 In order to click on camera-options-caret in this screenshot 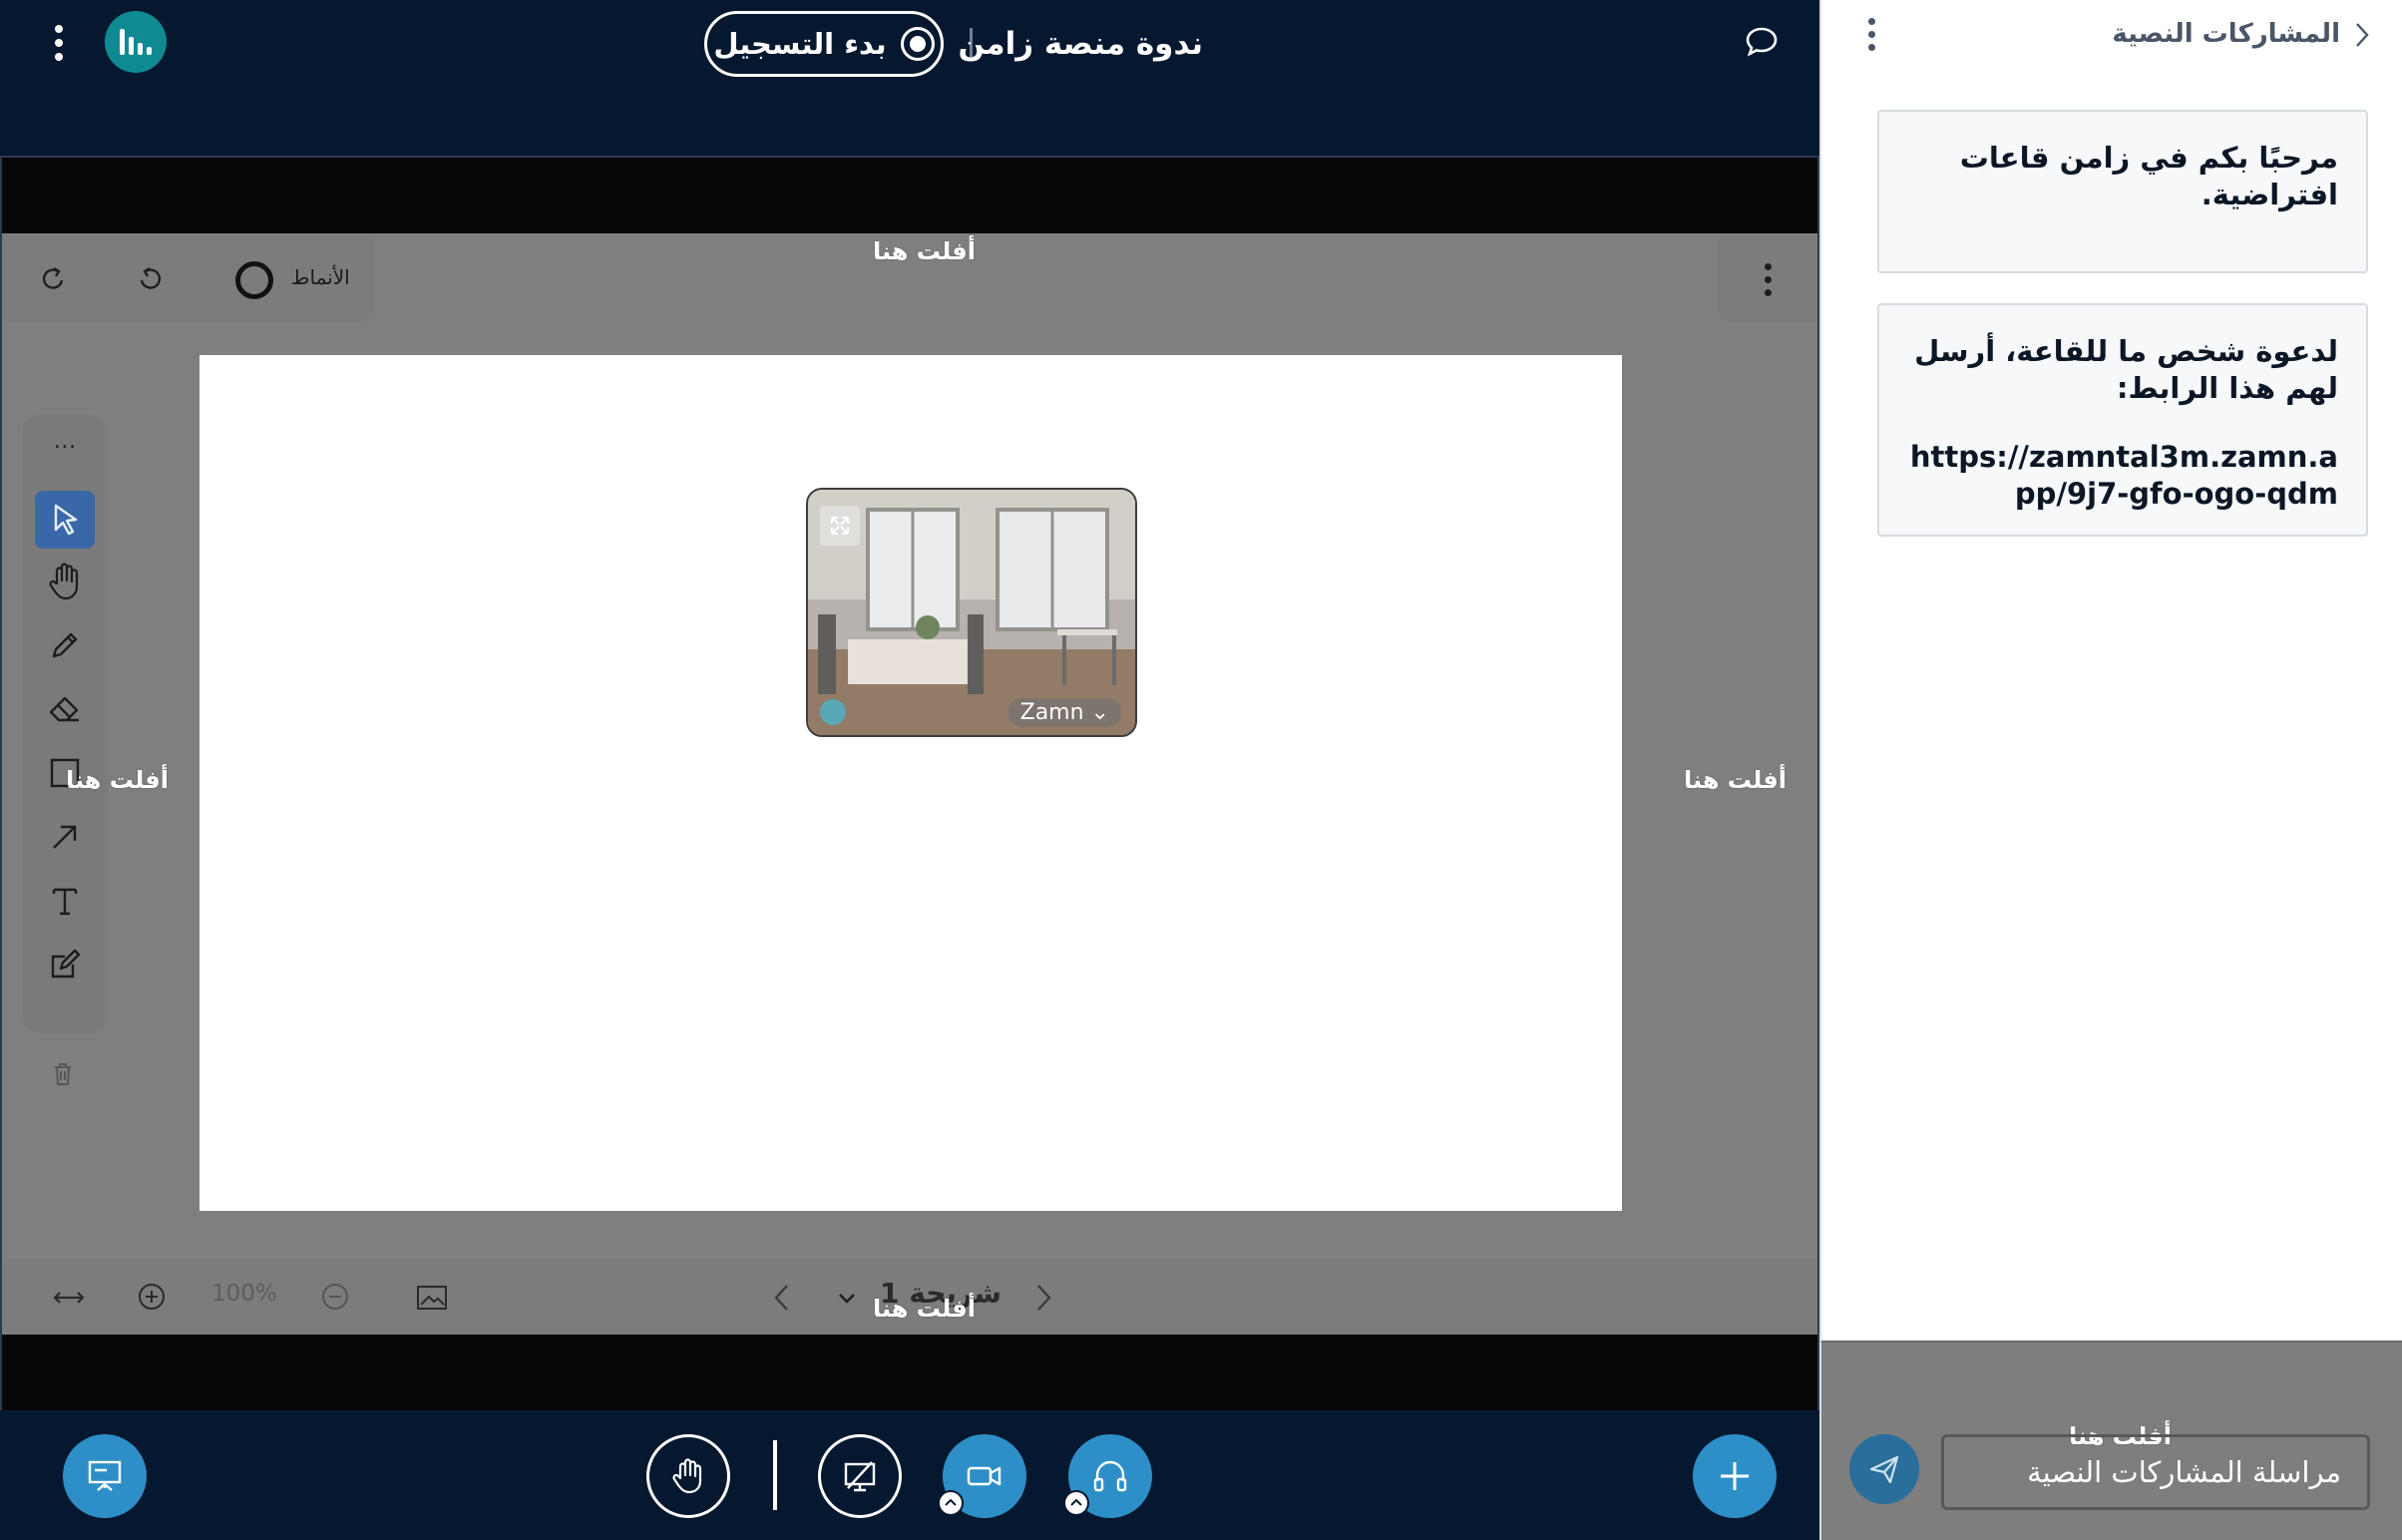, I will do `click(951, 1503)`.